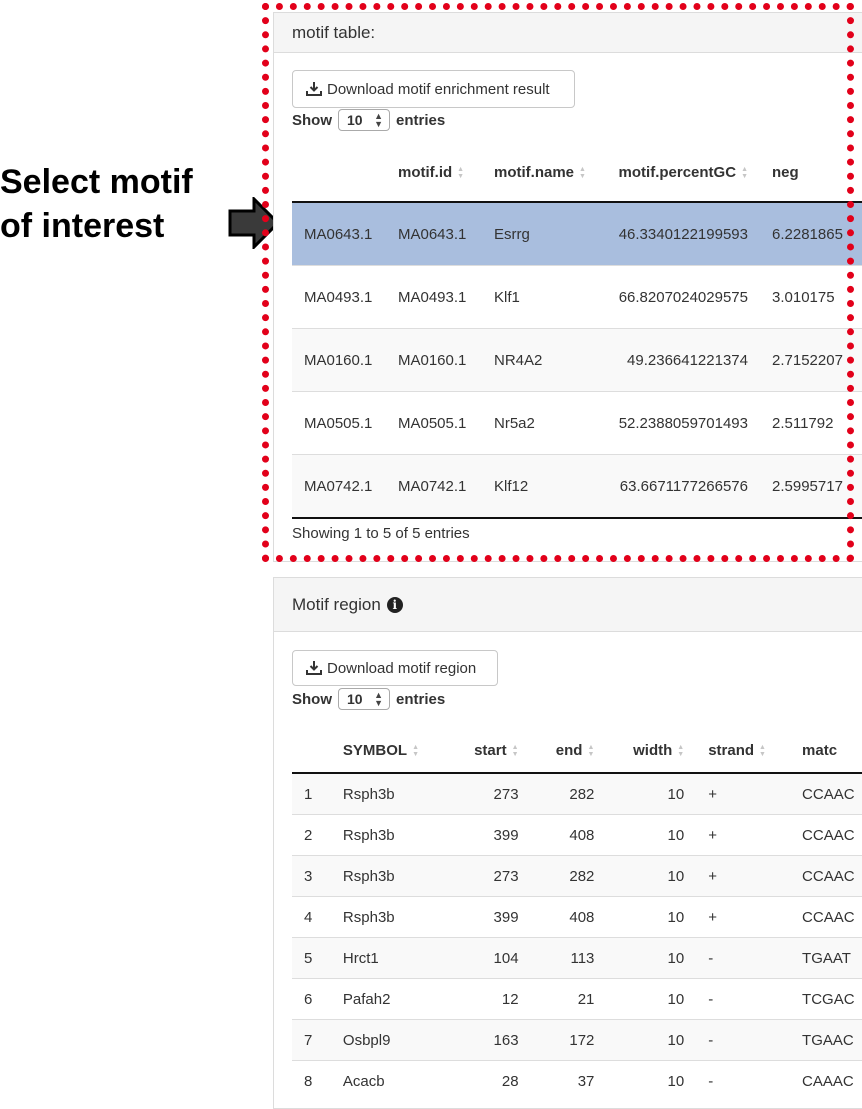 The width and height of the screenshot is (862, 1109). I want to click on table-cell: 273, so click(492, 793).